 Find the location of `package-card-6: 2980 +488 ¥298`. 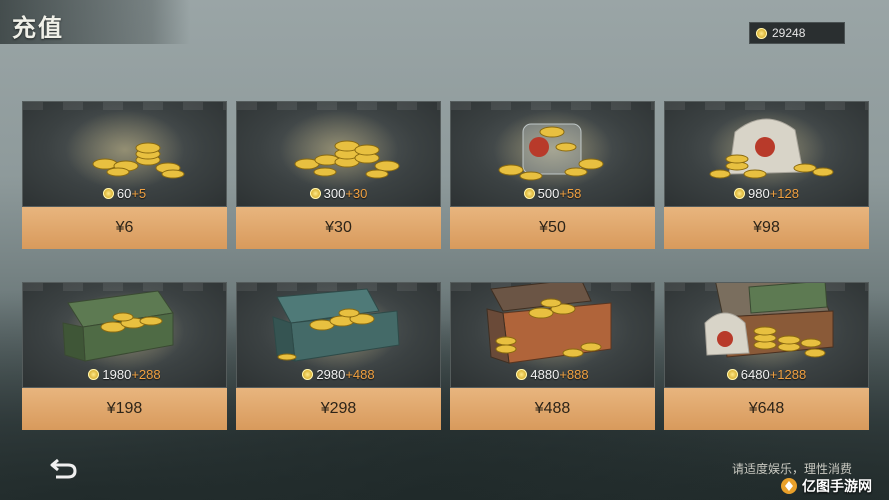

package-card-6: 2980 +488 ¥298 is located at coordinates (338, 356).